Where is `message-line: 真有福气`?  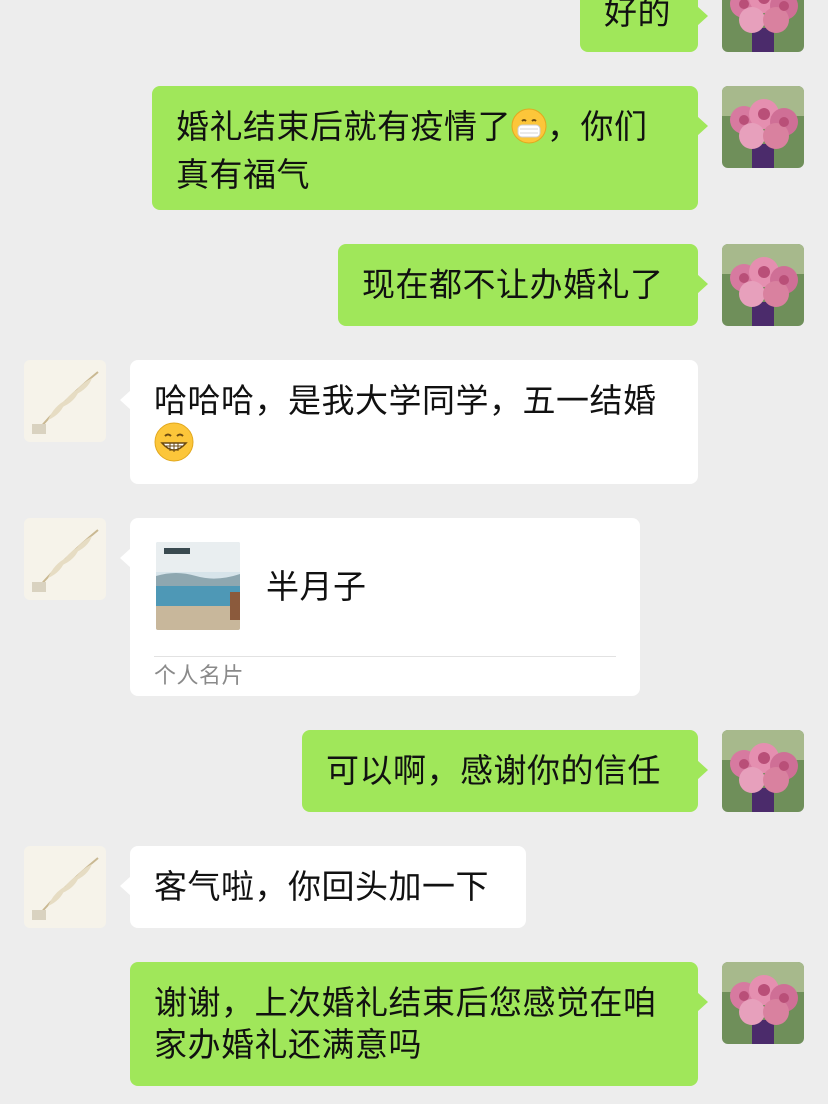 message-line: 真有福气 is located at coordinates (243, 174).